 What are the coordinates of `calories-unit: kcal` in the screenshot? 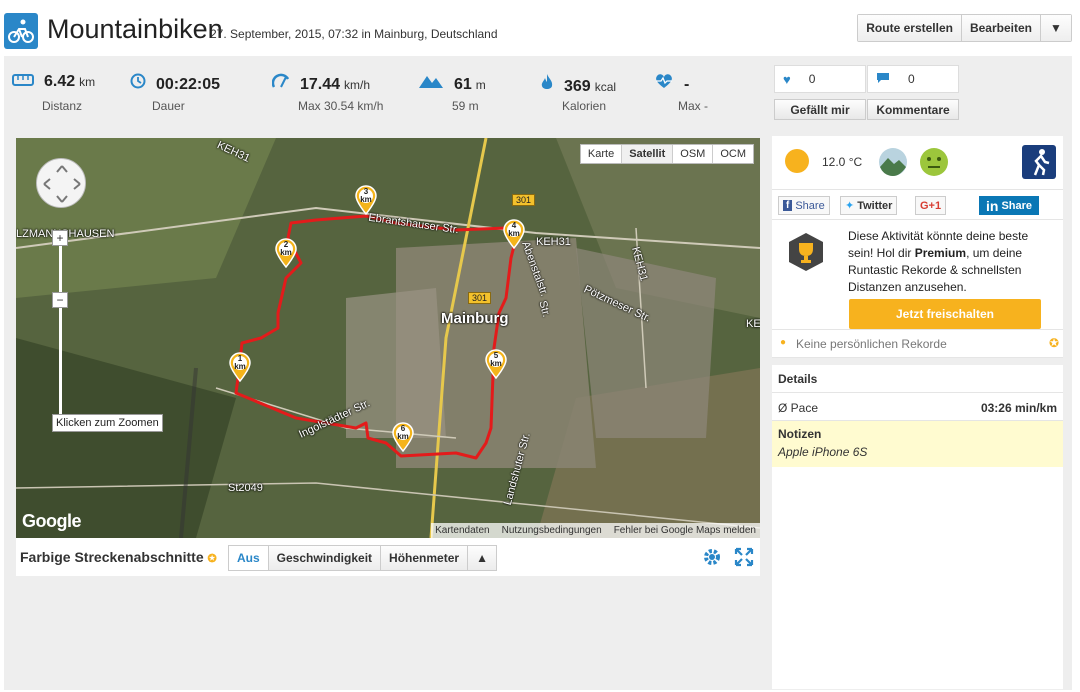 It's located at (605, 87).